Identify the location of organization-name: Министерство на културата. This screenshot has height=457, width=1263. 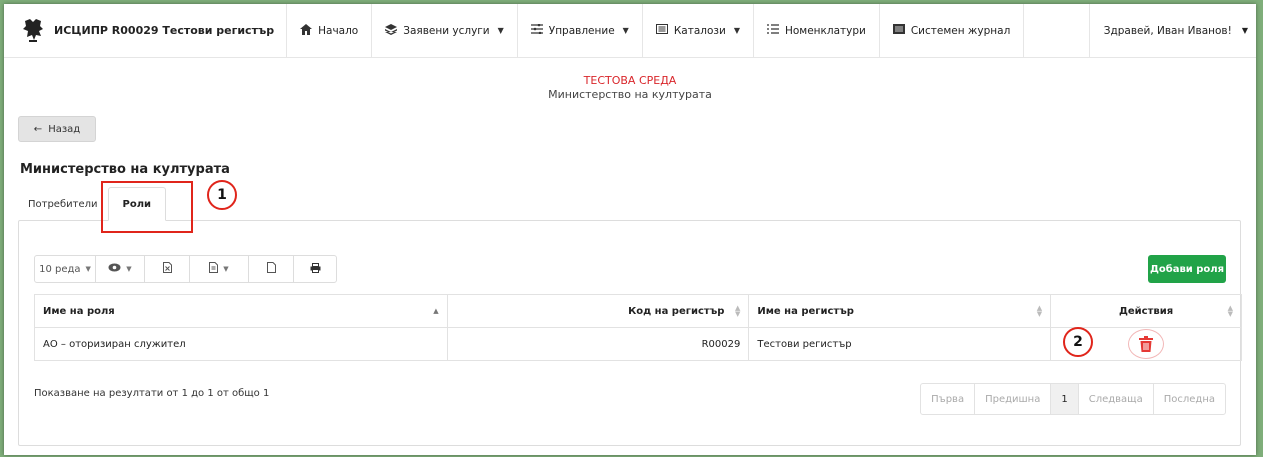
(630, 94).